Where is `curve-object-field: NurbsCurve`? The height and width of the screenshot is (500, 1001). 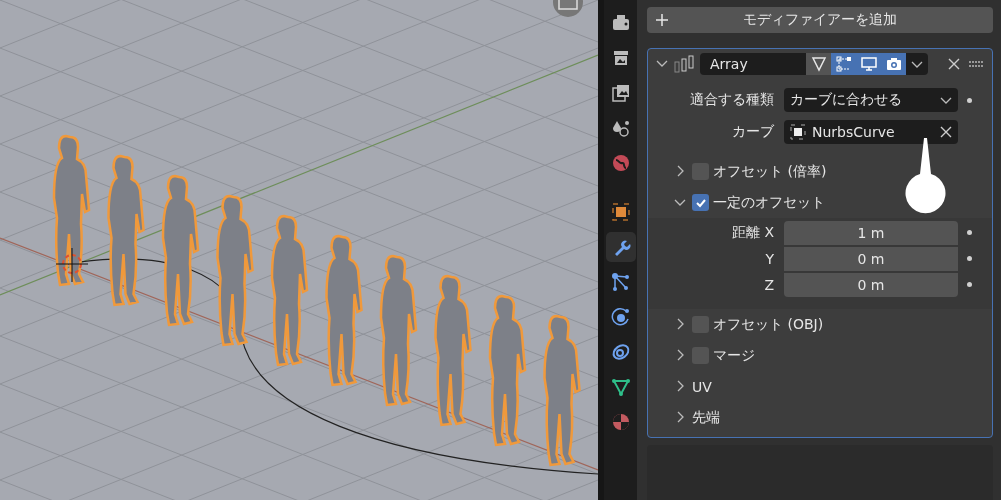 curve-object-field: NurbsCurve is located at coordinates (871, 132).